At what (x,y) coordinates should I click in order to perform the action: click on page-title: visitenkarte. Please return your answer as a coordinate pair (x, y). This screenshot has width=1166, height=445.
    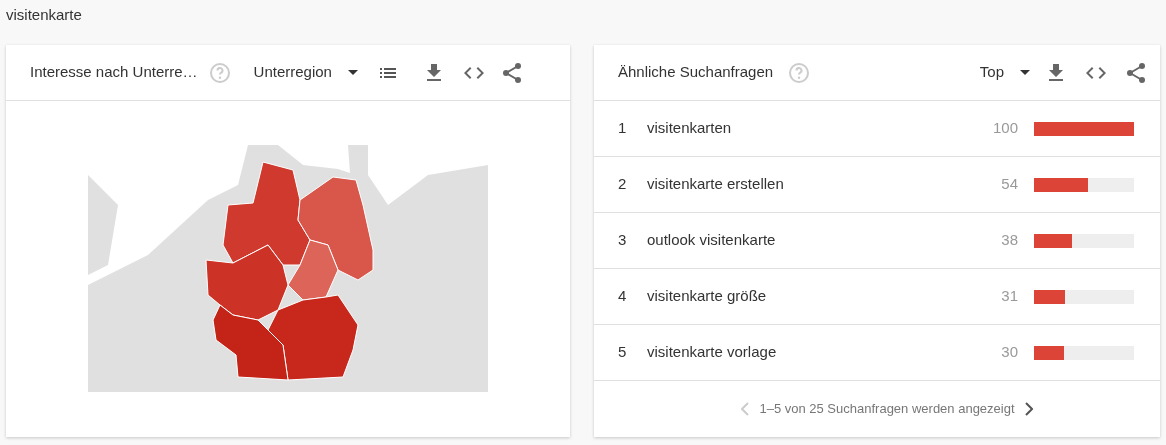
    Looking at the image, I should click on (44, 15).